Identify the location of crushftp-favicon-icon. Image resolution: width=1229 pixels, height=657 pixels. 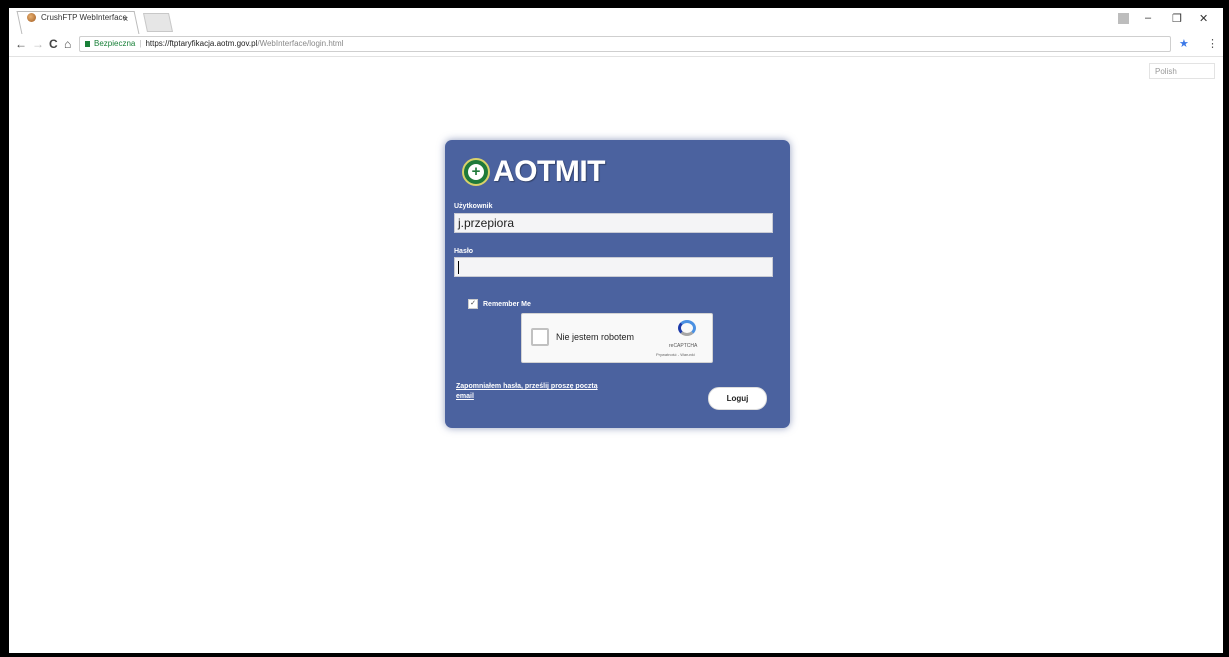
(31, 17).